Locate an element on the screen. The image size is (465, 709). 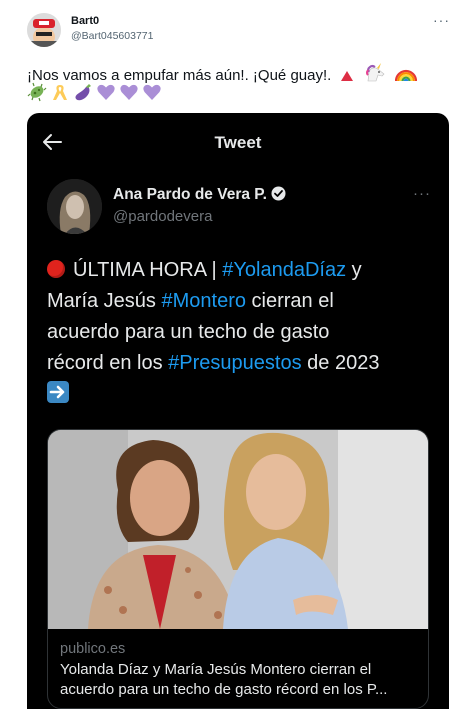
inner-author-name-text: Ana Pardo de Vera P. is located at coordinates (190, 194).